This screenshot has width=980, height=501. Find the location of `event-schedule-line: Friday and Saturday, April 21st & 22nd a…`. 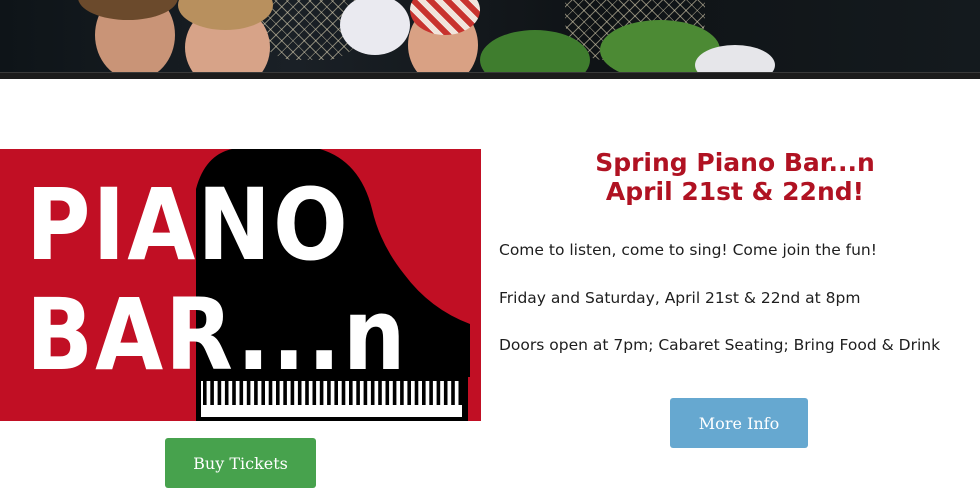

event-schedule-line: Friday and Saturday, April 21st & 22nd a… is located at coordinates (680, 298).